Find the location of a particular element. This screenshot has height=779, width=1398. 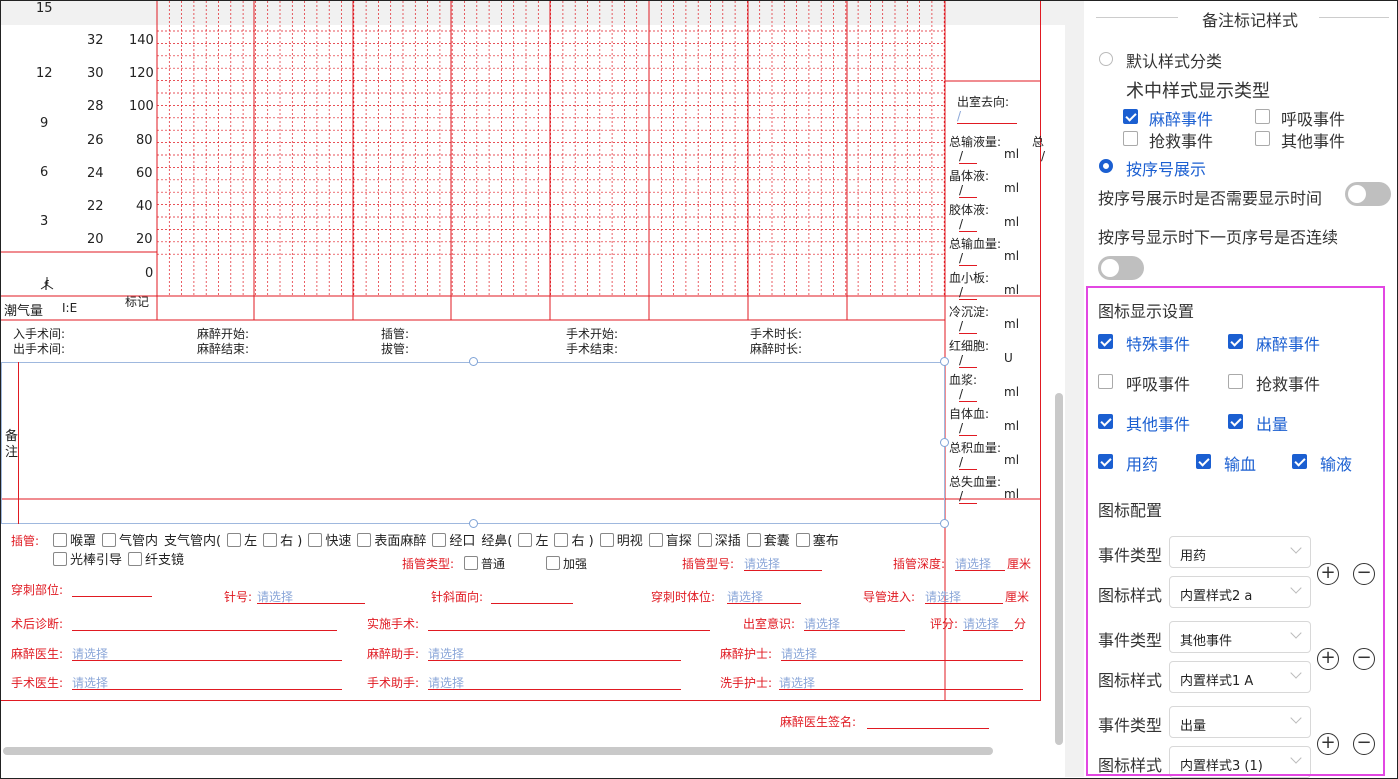

type-option-reinforced: 加强 is located at coordinates (566, 563).